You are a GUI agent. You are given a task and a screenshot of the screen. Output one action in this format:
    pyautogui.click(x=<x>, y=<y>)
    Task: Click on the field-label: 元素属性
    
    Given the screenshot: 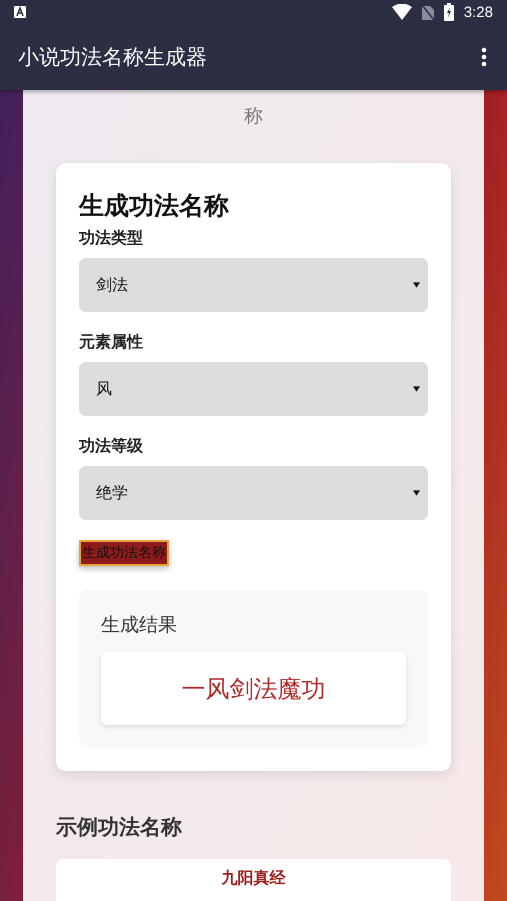 What is the action you would take?
    pyautogui.click(x=111, y=342)
    